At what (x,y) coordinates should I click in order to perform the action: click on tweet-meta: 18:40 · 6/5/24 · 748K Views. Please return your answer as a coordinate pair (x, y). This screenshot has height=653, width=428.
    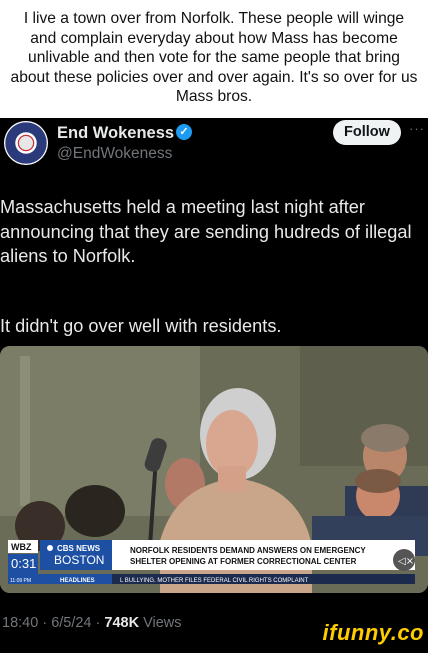
    Looking at the image, I should click on (92, 623).